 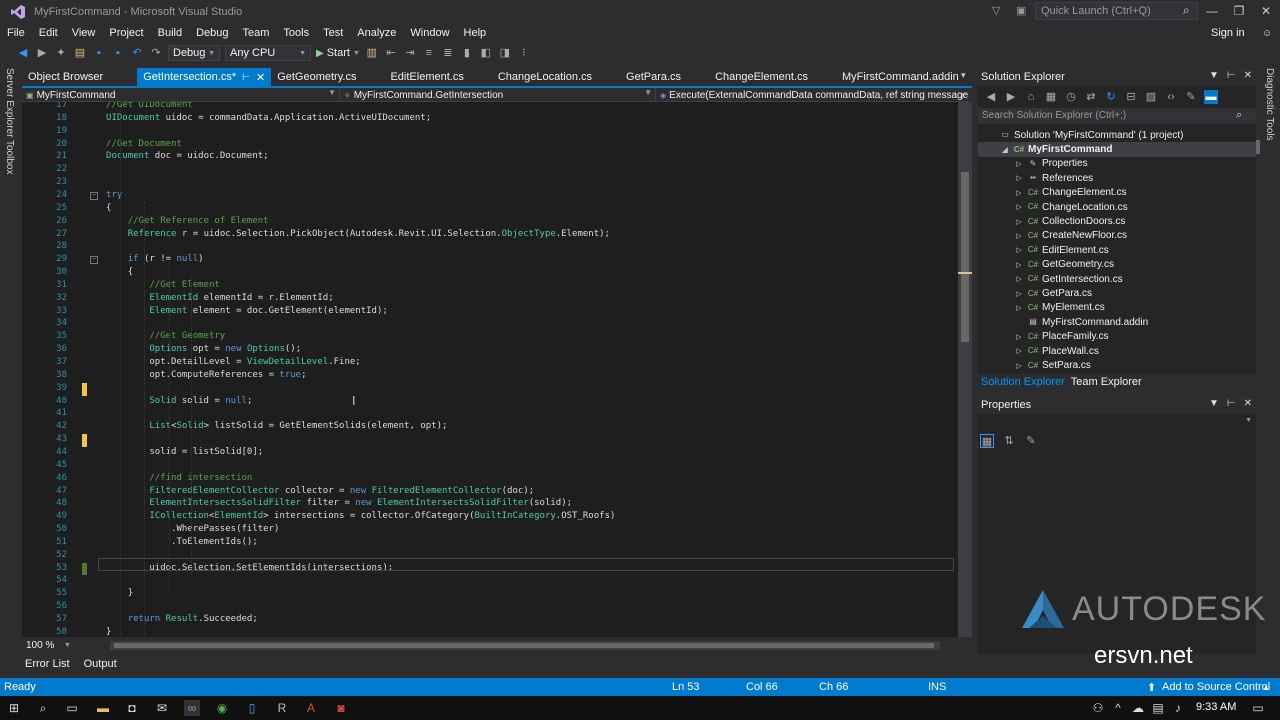 I want to click on tree-item: ▷ C# GetGeometry.cs, so click(x=1117, y=265).